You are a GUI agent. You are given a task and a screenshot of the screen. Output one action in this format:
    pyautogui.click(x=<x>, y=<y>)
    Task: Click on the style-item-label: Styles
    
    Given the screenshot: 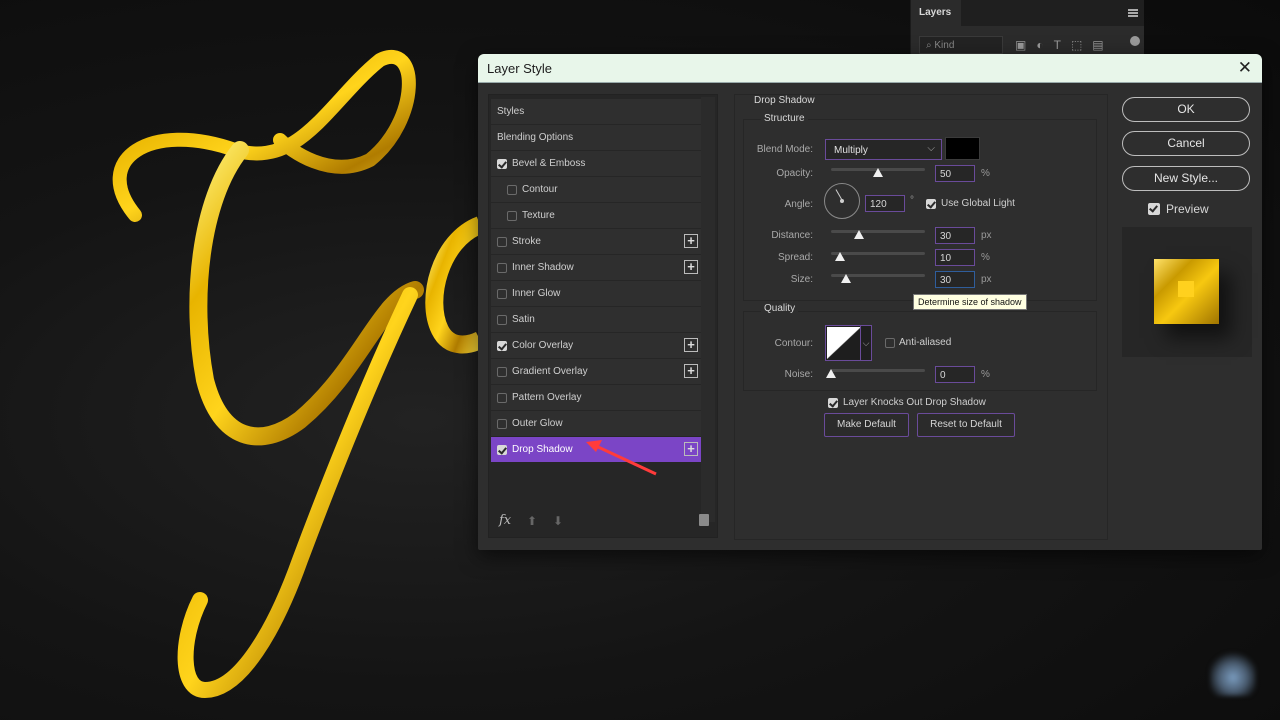 What is the action you would take?
    pyautogui.click(x=511, y=111)
    